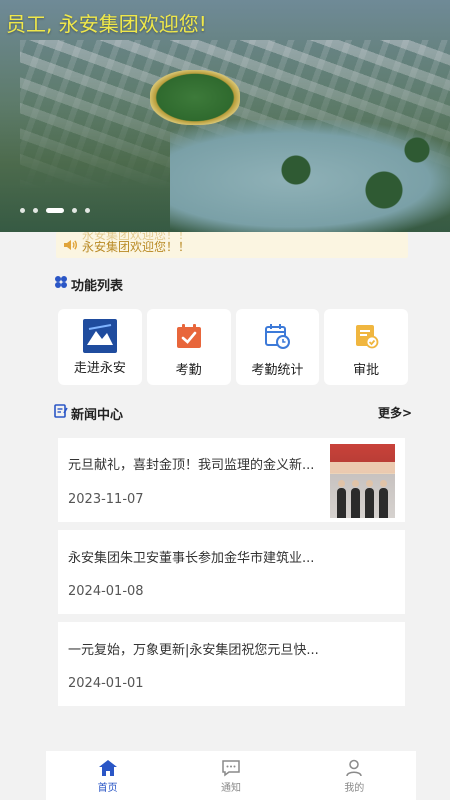 The width and height of the screenshot is (450, 800). Describe the element at coordinates (354, 768) in the screenshot. I see `user-icon` at that location.